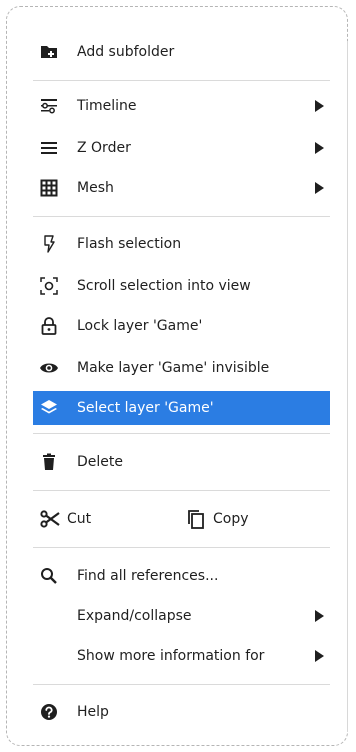  I want to click on list-lines-icon, so click(49, 148).